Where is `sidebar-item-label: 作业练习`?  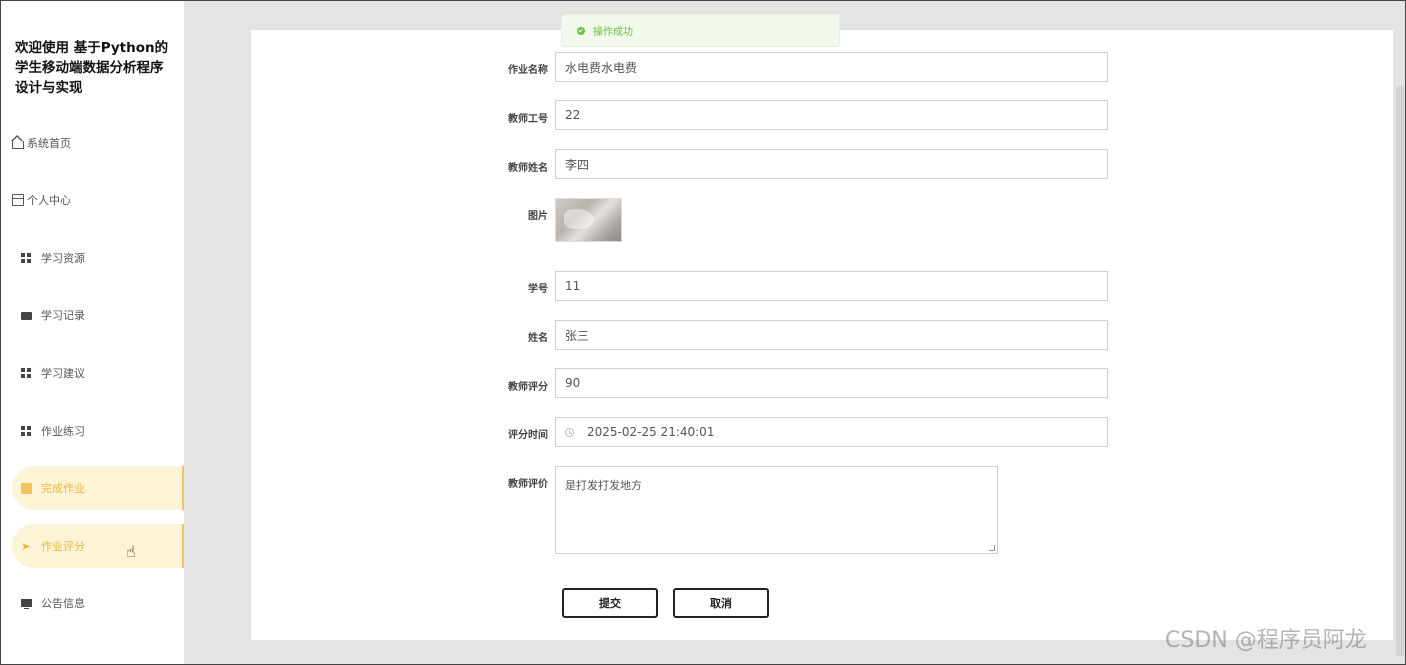 sidebar-item-label: 作业练习 is located at coordinates (63, 431).